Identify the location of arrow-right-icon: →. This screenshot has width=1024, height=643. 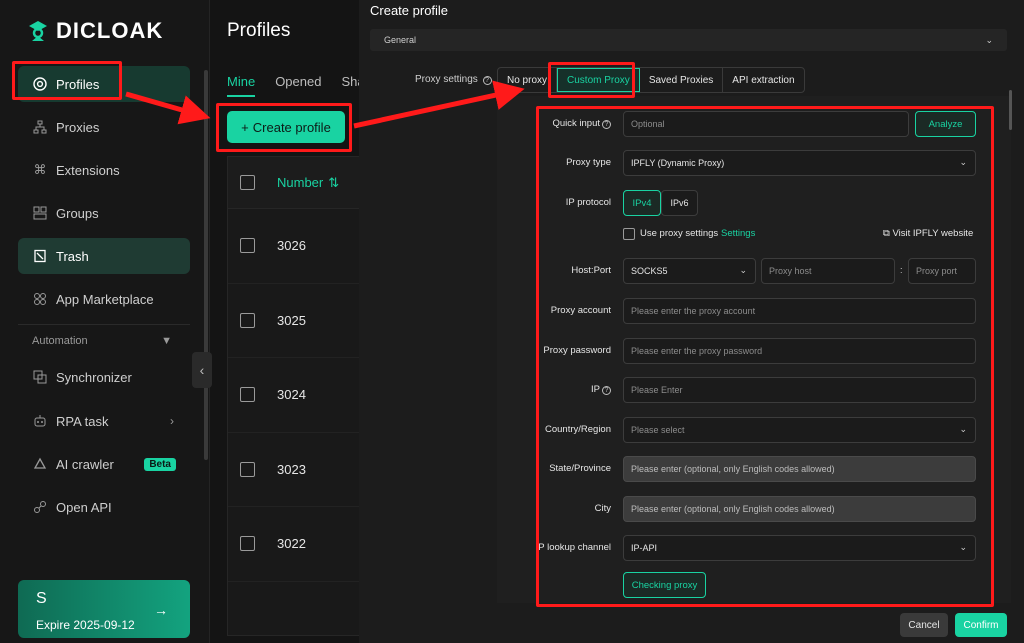
(161, 610).